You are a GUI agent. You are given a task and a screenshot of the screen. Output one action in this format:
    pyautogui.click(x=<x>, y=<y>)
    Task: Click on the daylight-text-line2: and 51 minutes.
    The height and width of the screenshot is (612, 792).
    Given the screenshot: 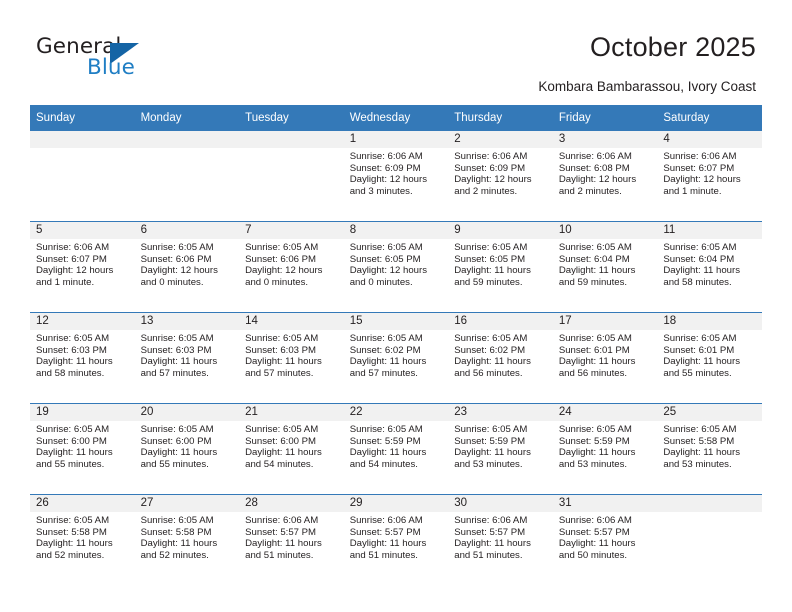 What is the action you would take?
    pyautogui.click(x=488, y=555)
    